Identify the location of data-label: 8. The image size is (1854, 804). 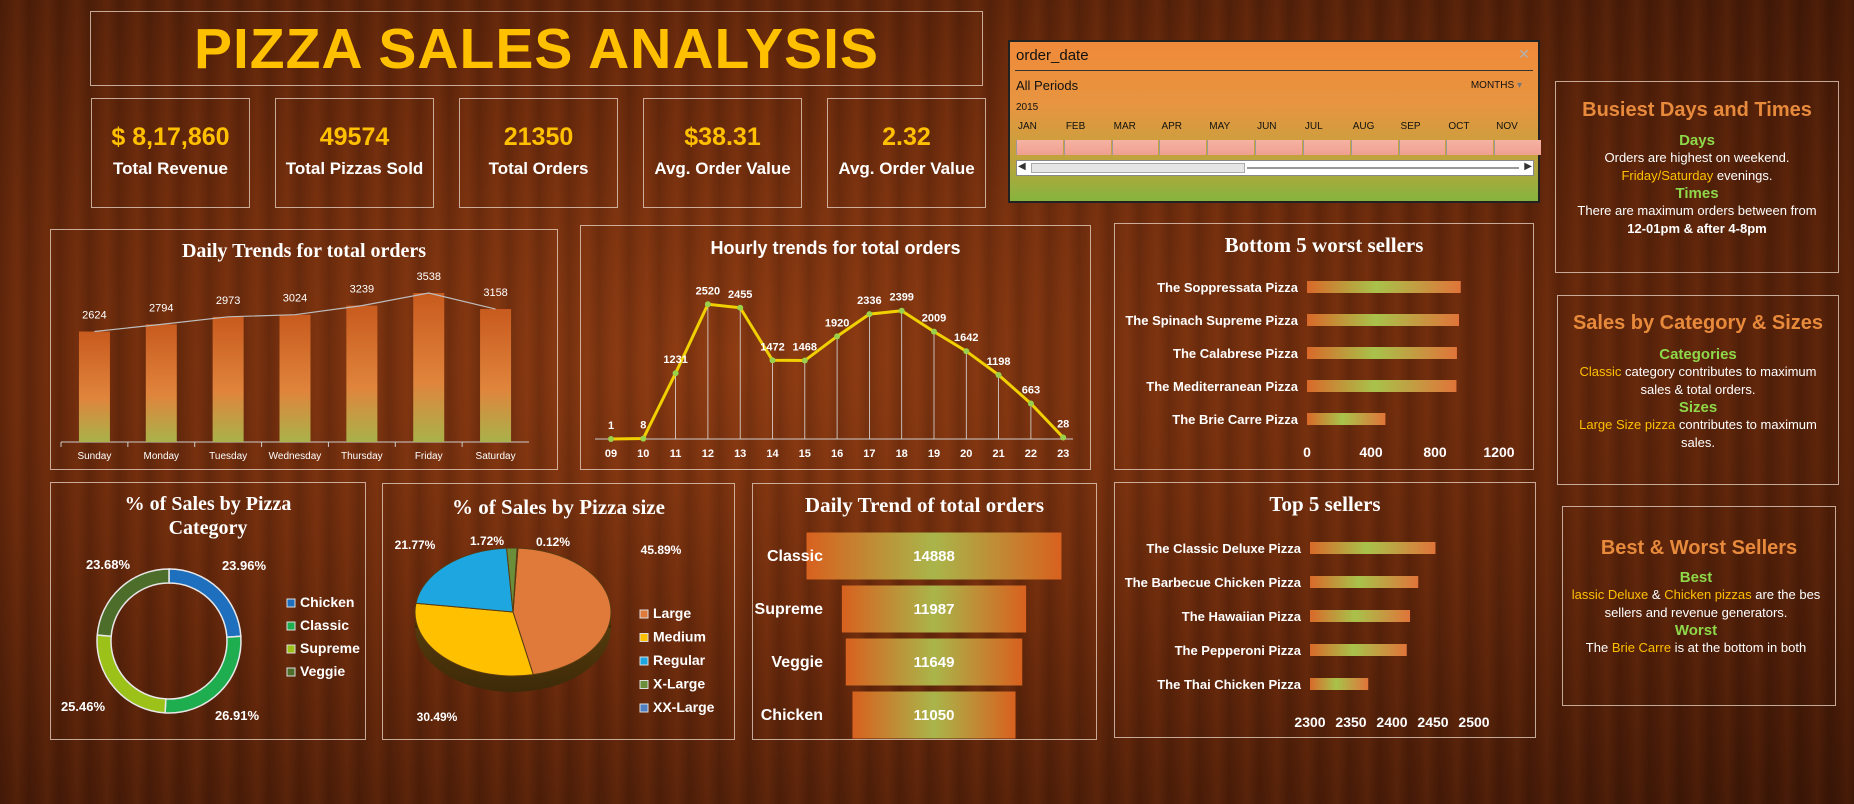
(643, 426).